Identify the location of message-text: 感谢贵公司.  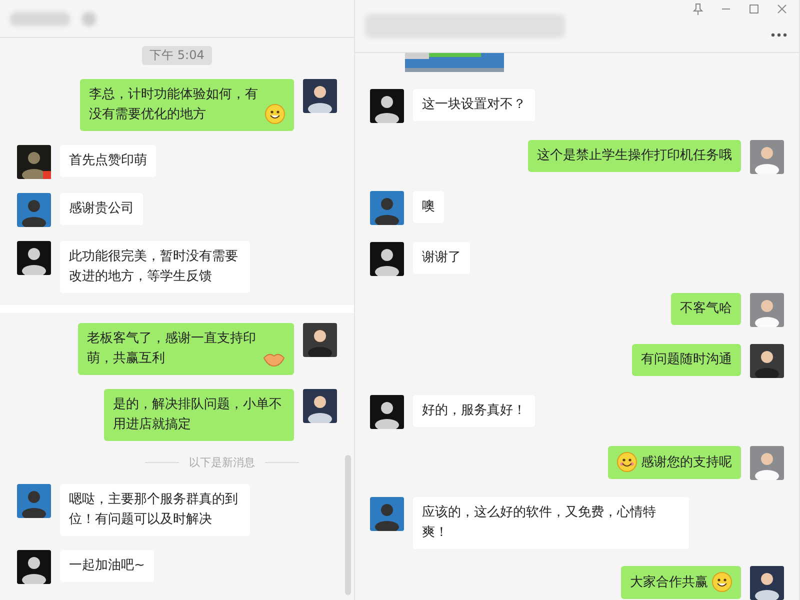
(101, 209).